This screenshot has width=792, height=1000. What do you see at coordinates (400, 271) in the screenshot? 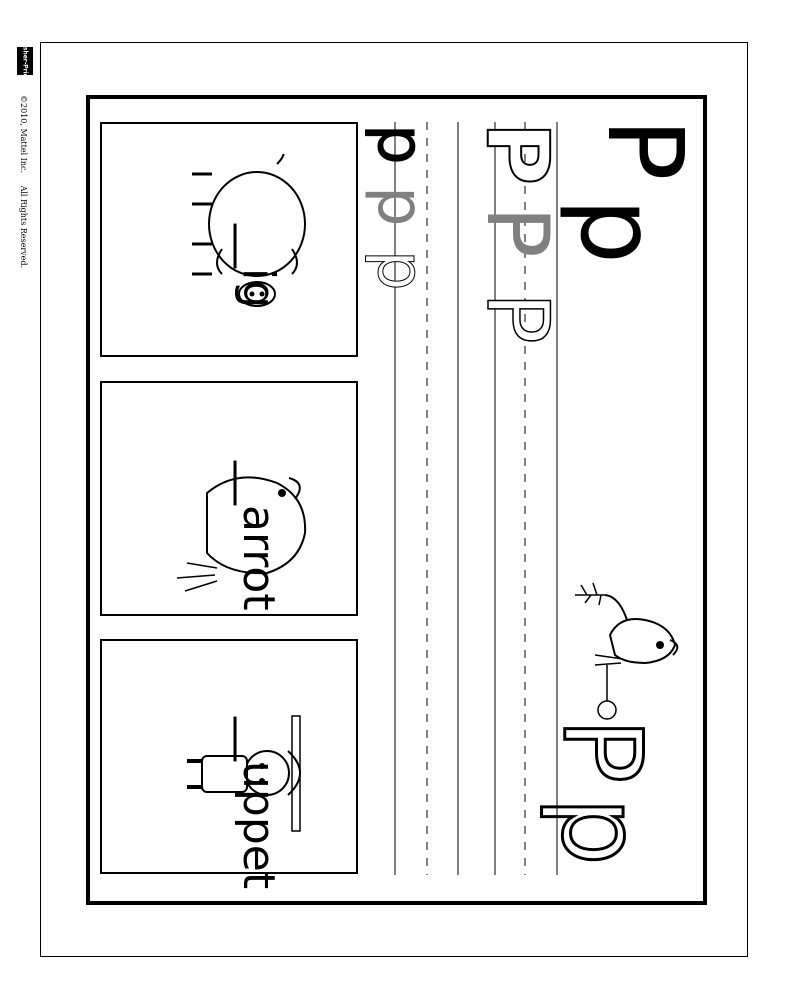
I see `trace-lower-dotted: p` at bounding box center [400, 271].